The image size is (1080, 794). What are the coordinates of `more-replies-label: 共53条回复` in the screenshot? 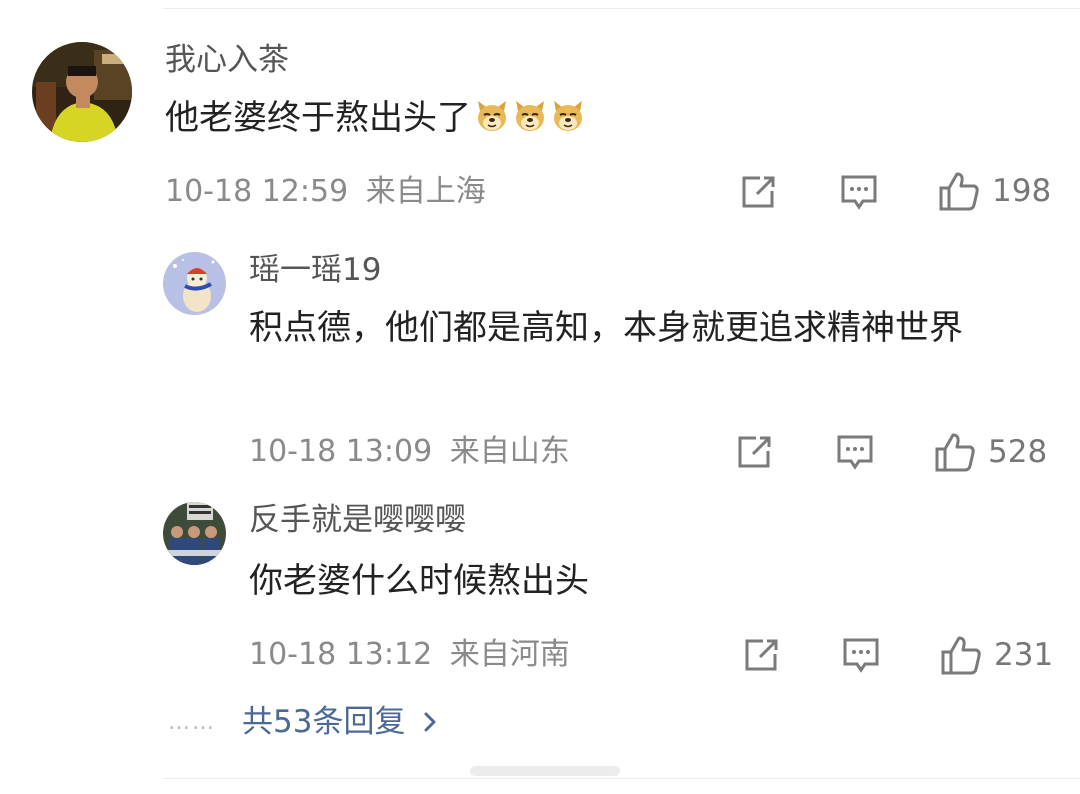 It's located at (324, 722).